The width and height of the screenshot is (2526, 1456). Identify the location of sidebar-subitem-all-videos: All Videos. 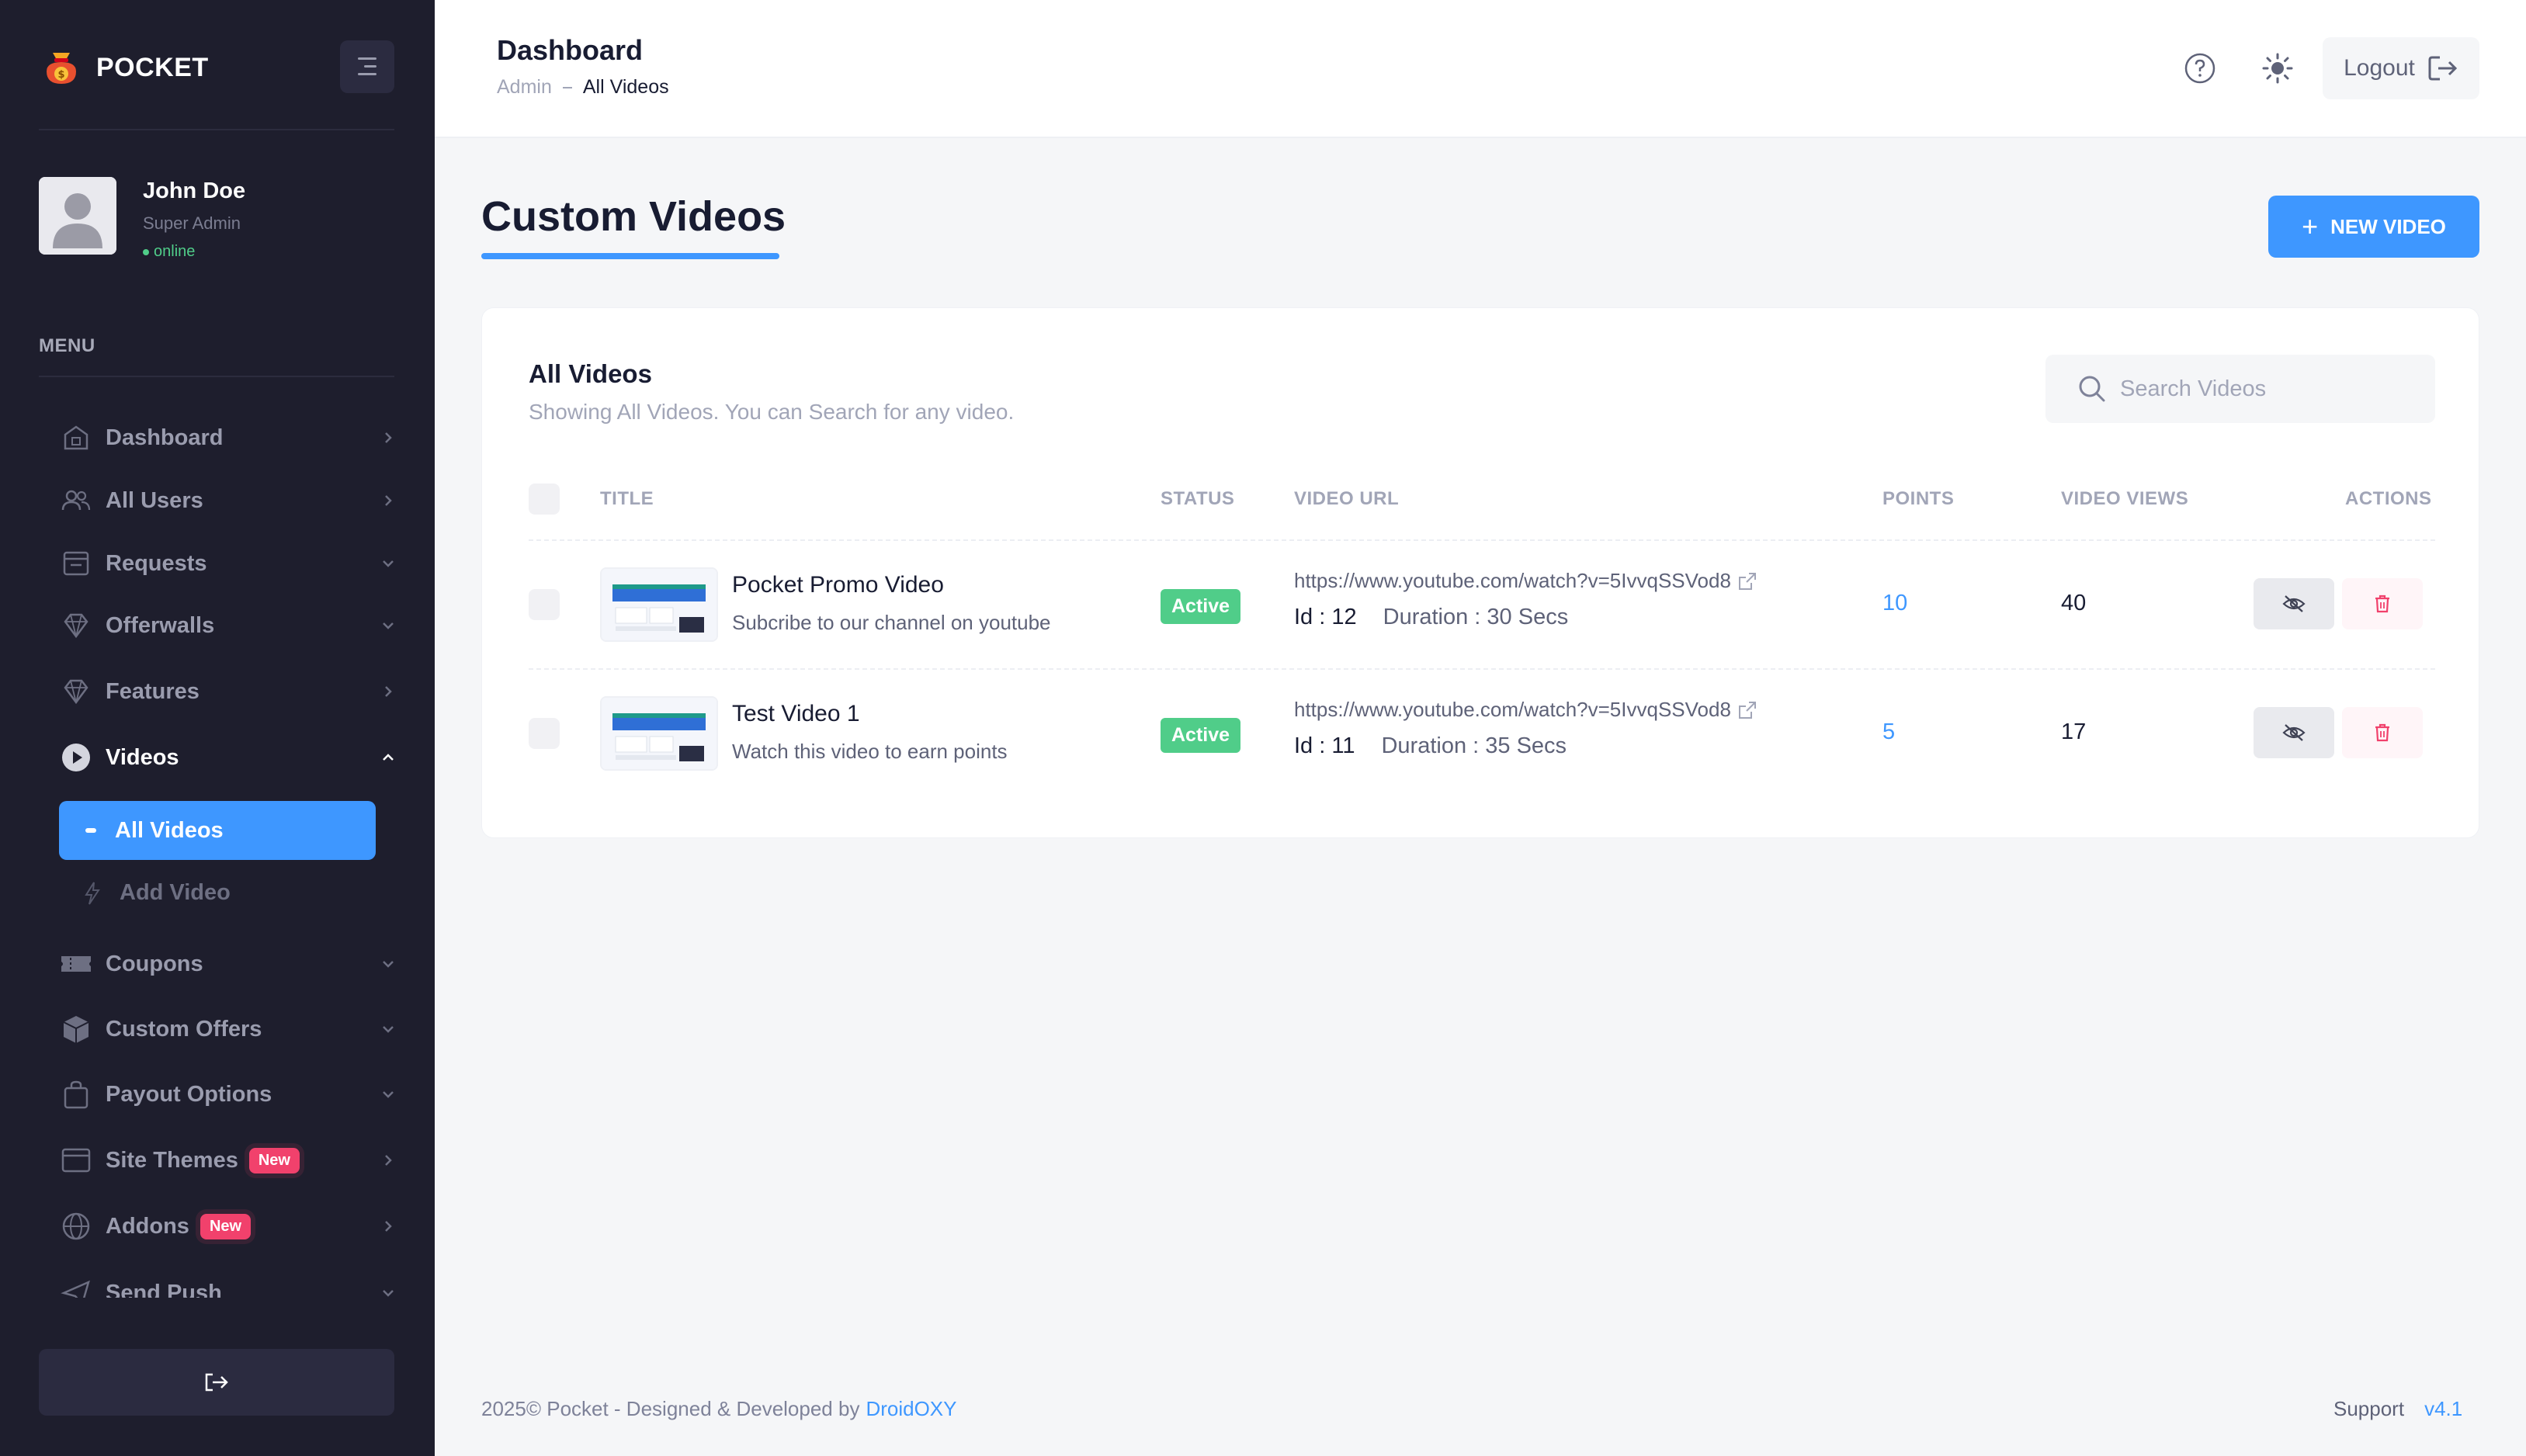
(217, 831).